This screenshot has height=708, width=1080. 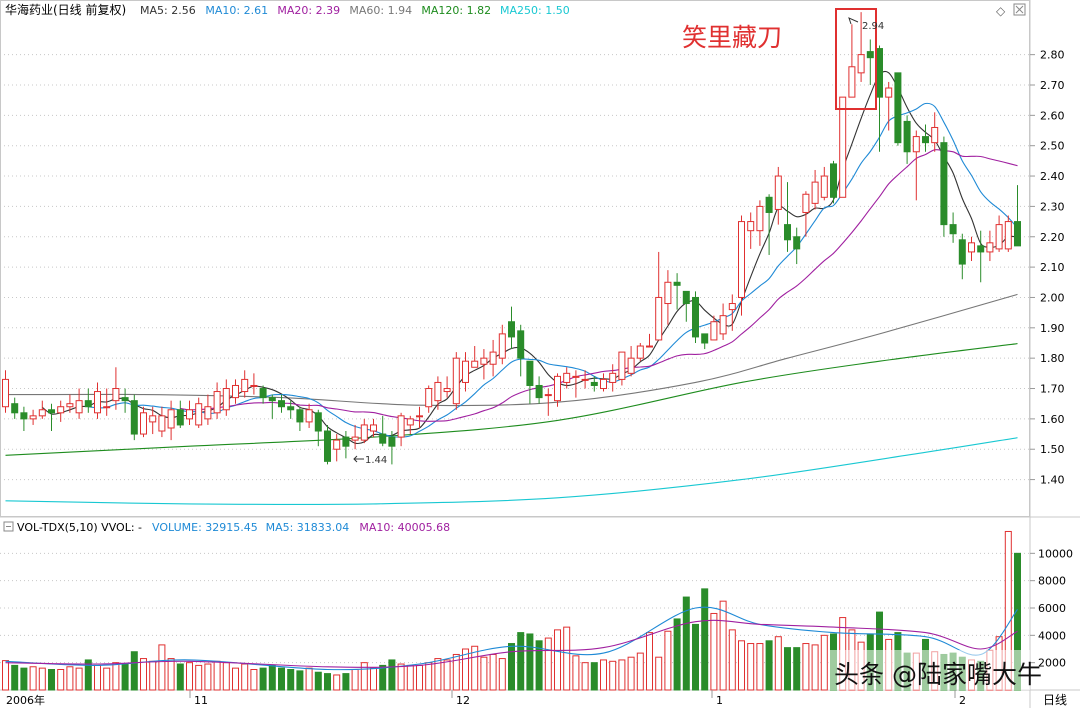 What do you see at coordinates (1052, 206) in the screenshot?
I see `price-tick-label: 2.30` at bounding box center [1052, 206].